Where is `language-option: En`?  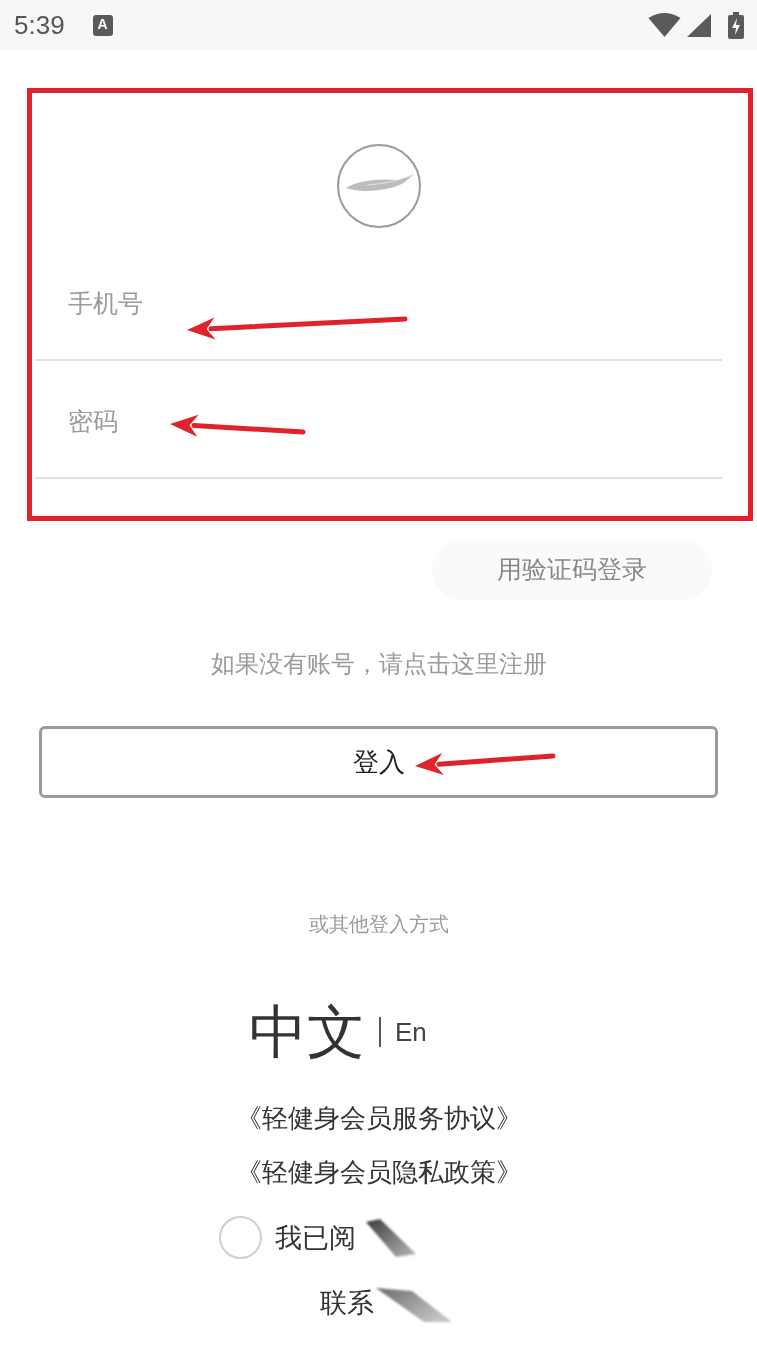
language-option: En is located at coordinates (411, 1032).